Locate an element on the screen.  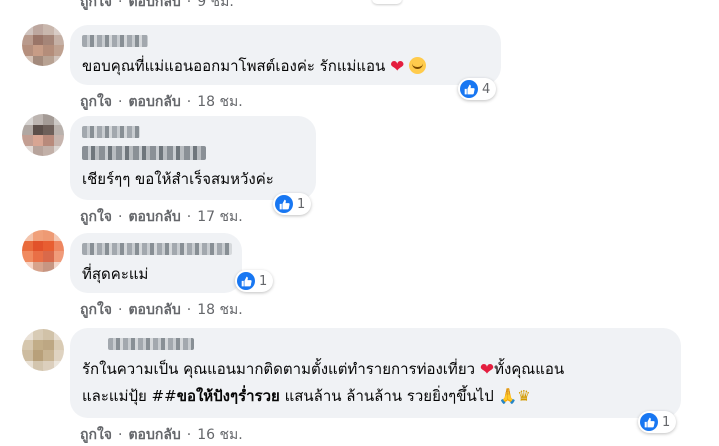
comment-time: 9 ชม. is located at coordinates (215, 5).